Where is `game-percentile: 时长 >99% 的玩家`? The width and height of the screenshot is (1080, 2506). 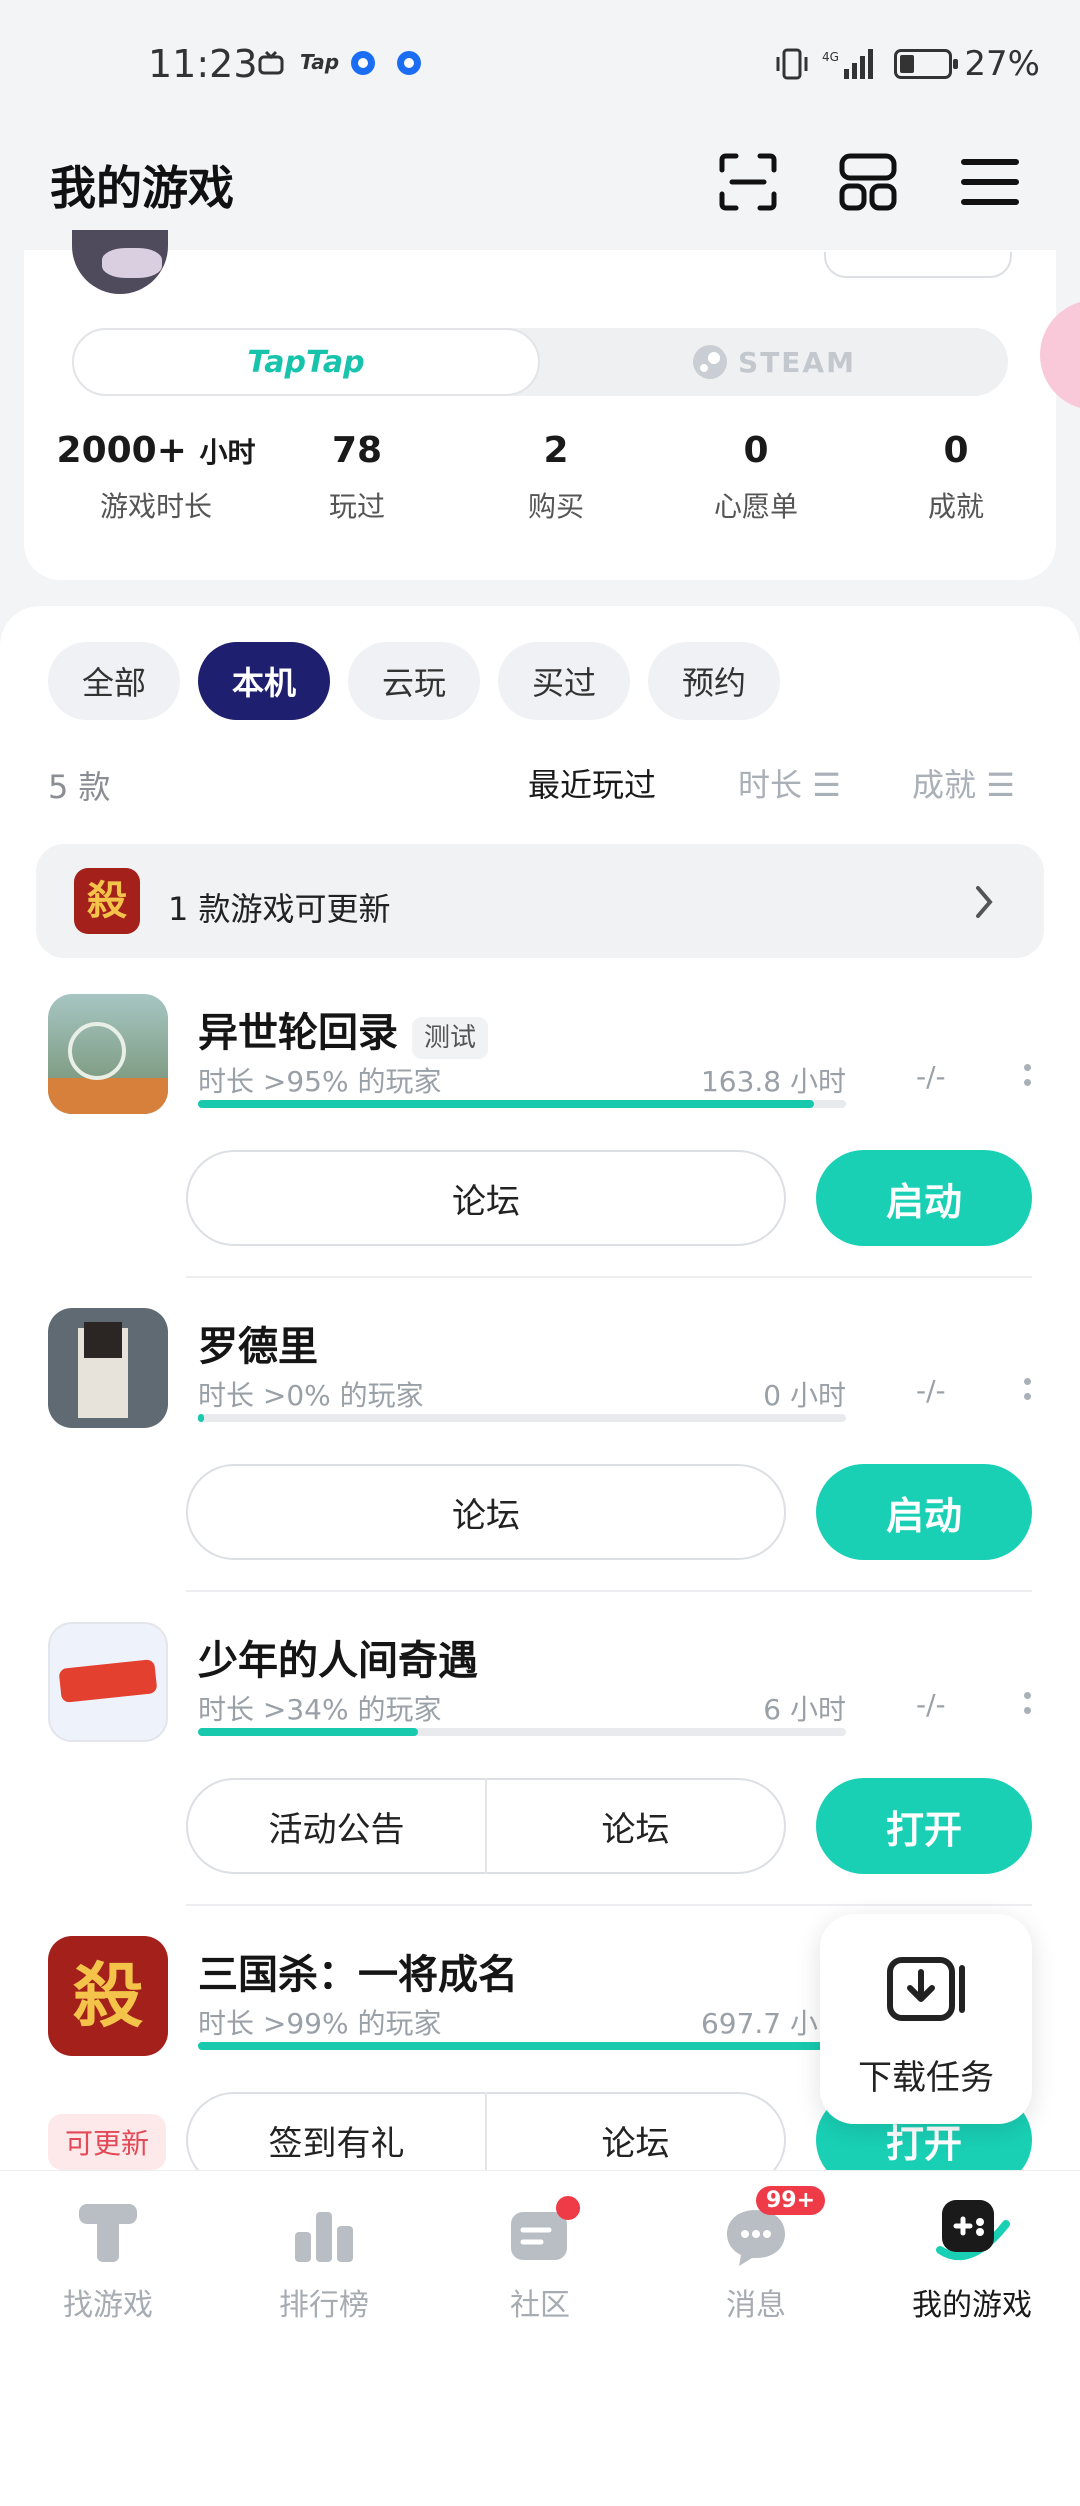
game-percentile: 时长 >99% 的玩家 is located at coordinates (320, 2023).